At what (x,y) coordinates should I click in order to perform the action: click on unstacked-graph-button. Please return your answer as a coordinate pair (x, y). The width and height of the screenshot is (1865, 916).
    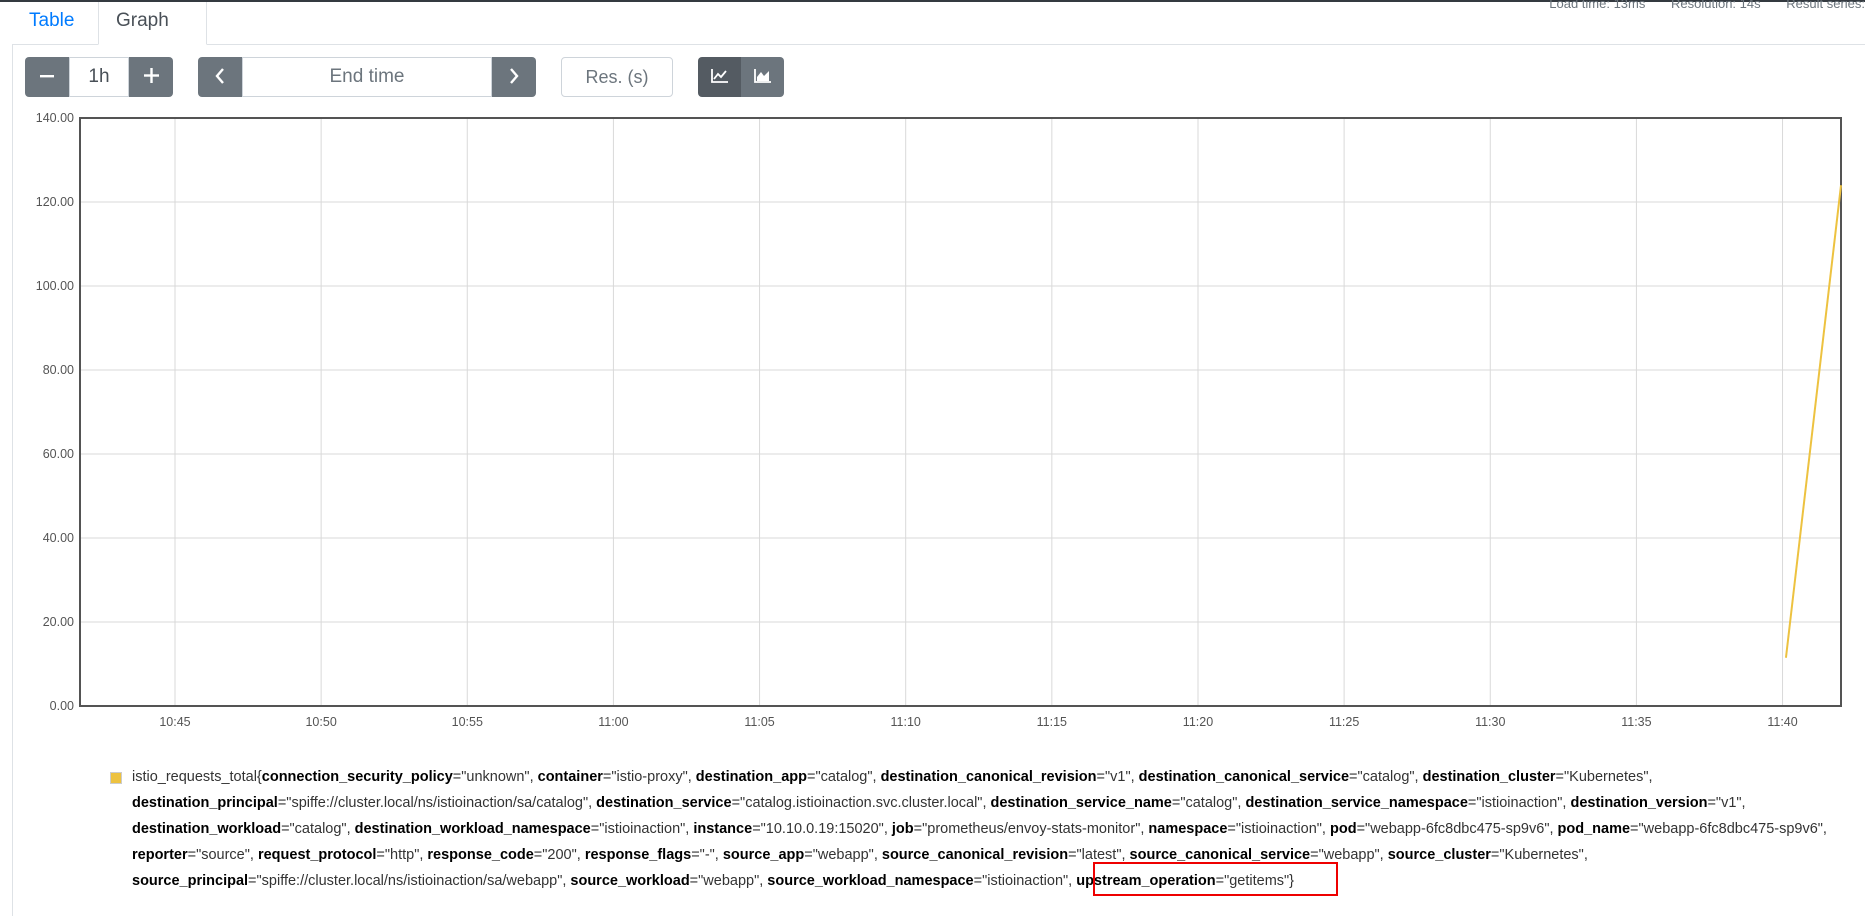
    Looking at the image, I should click on (719, 77).